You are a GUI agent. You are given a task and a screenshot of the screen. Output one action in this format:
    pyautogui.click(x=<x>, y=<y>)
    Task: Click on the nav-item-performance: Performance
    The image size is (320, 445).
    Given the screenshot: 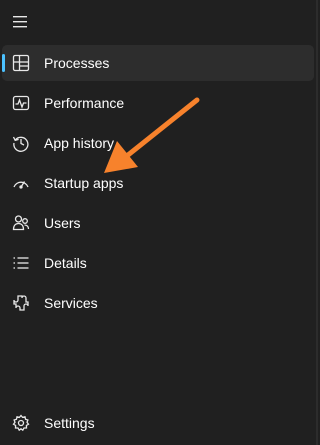 What is the action you would take?
    pyautogui.click(x=158, y=103)
    